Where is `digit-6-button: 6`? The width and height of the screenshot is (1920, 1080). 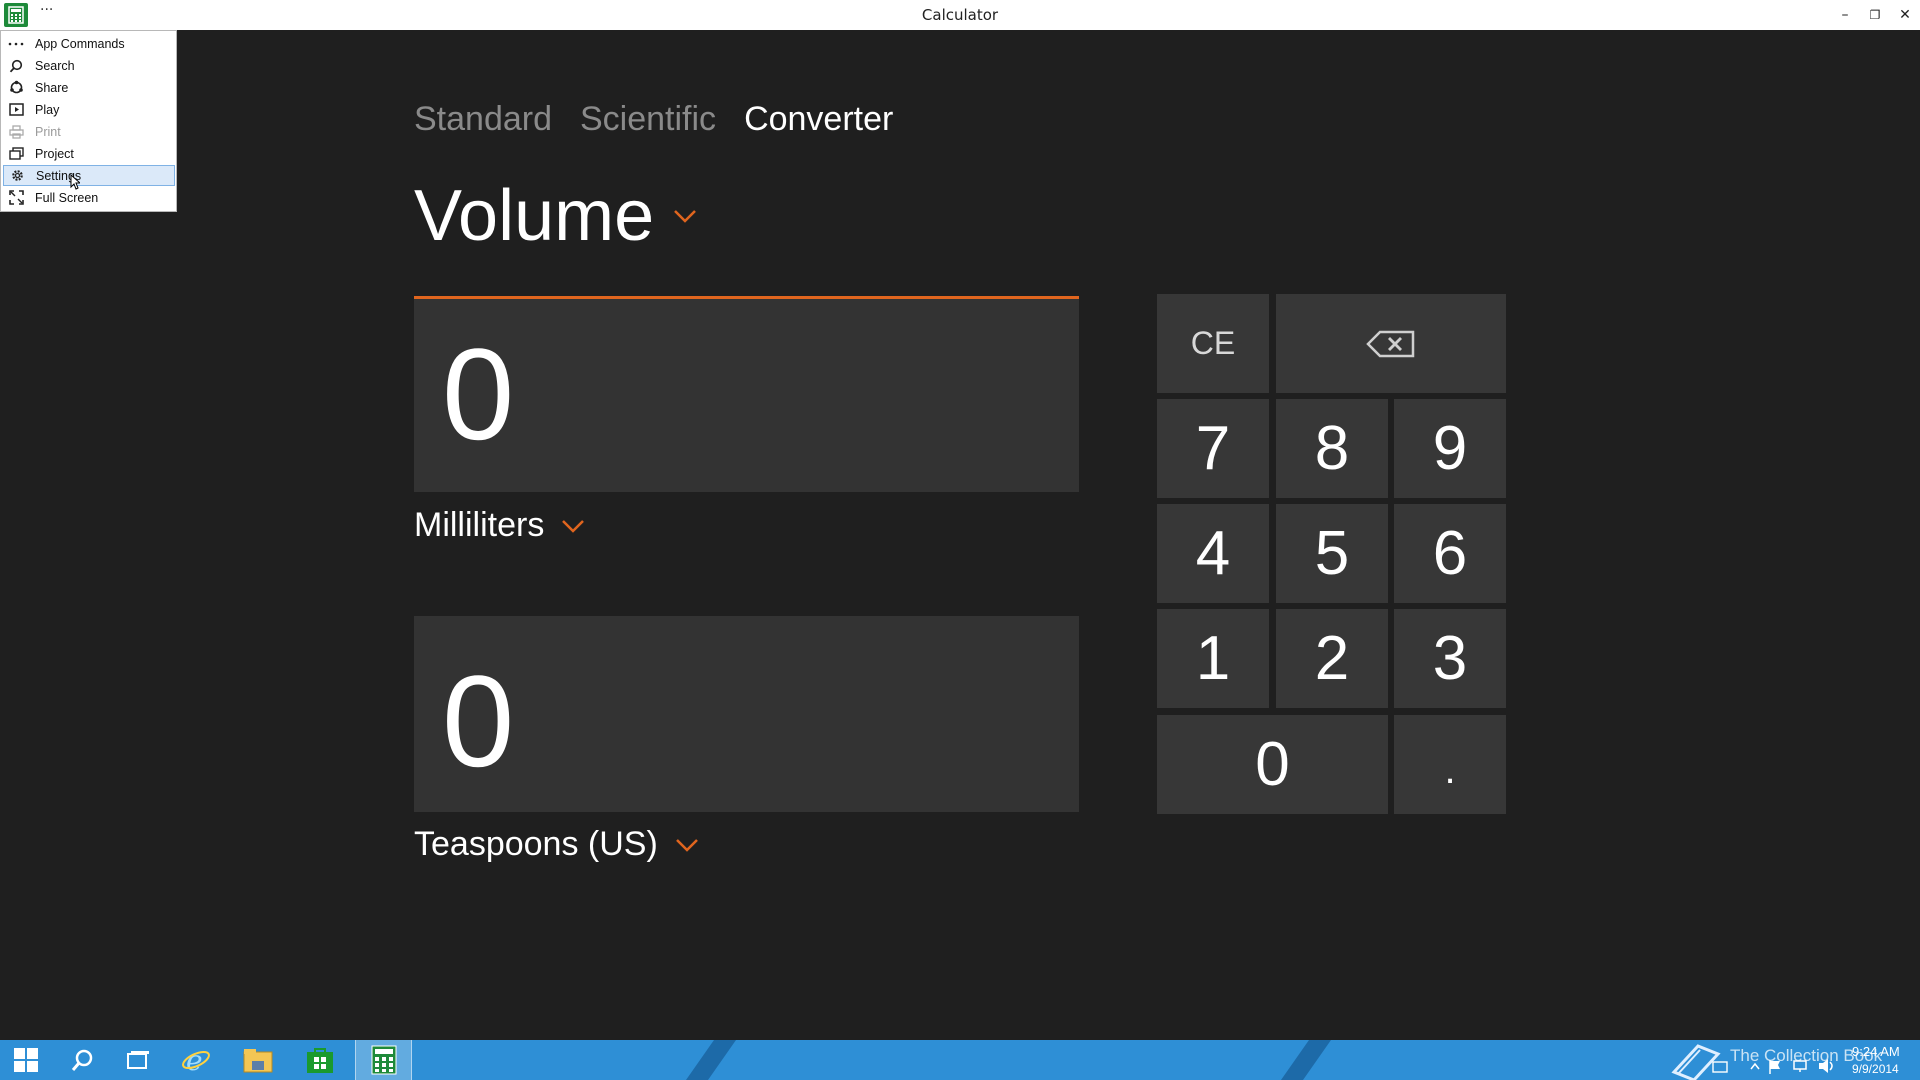
digit-6-button: 6 is located at coordinates (1450, 553).